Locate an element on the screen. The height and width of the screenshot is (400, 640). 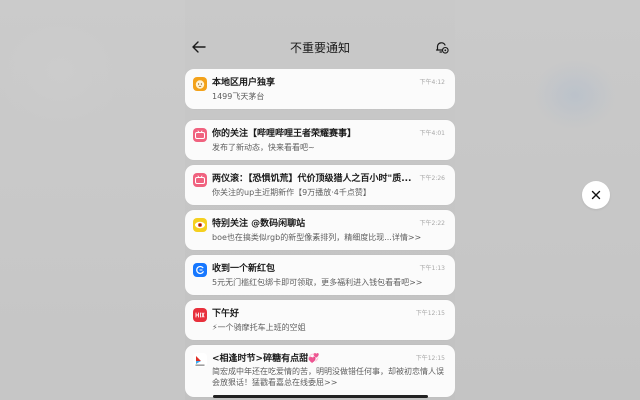
notification-title: 你的关注【哔哩哔哩王者荣耀赛事】 is located at coordinates (284, 134).